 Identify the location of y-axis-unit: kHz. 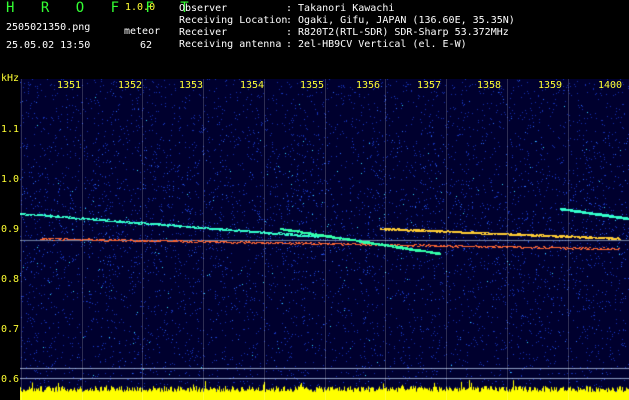
(10, 78).